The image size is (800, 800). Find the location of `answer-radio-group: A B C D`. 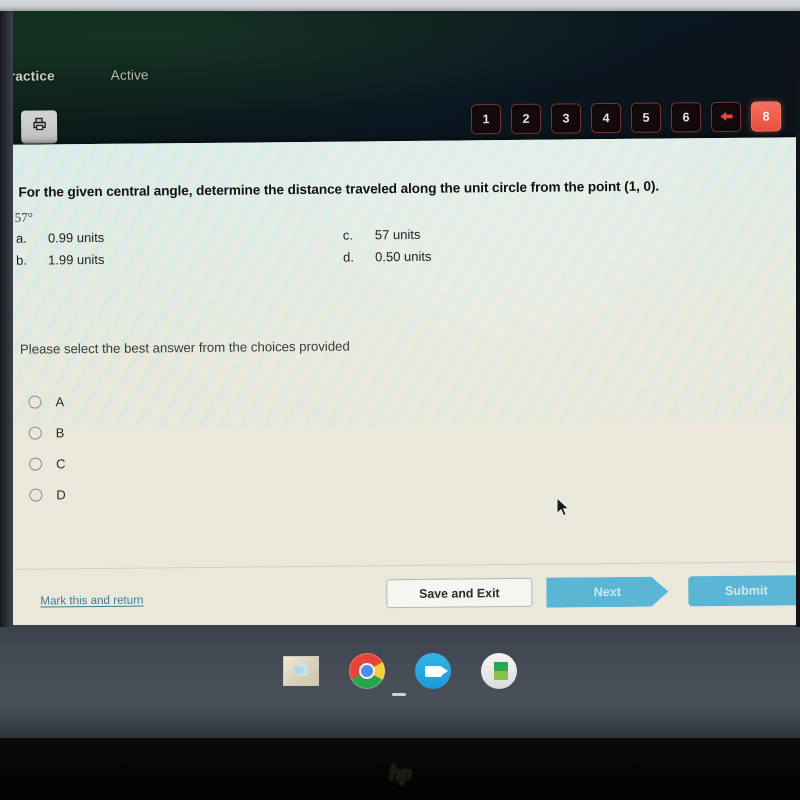

answer-radio-group: A B C D is located at coordinates (47, 456).